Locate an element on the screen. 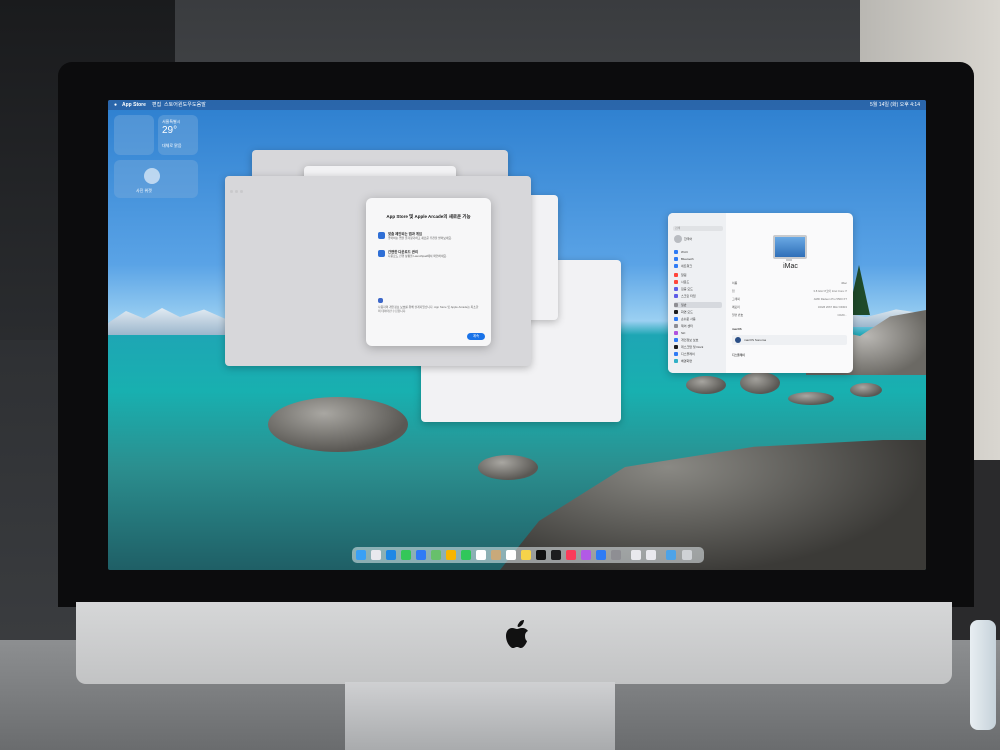  appstore-icon is located at coordinates (601, 555).